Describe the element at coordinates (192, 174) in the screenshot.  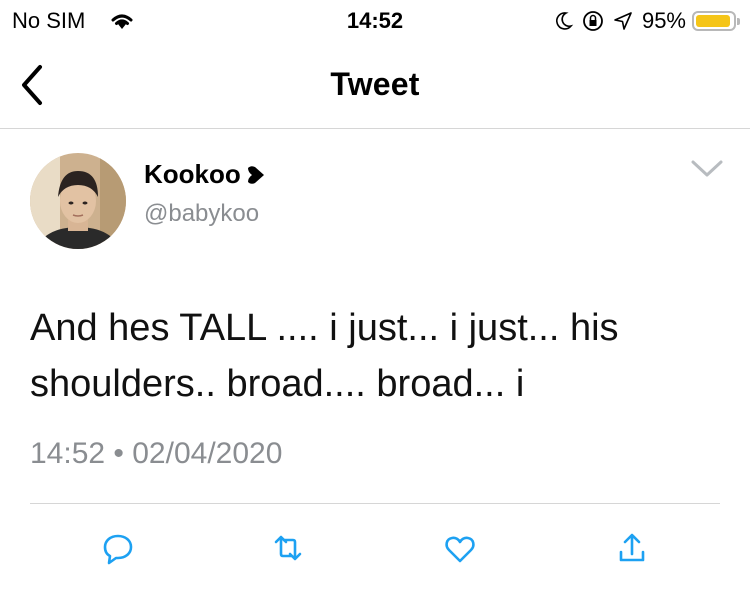
I see `author-name-text: Kookoo` at that location.